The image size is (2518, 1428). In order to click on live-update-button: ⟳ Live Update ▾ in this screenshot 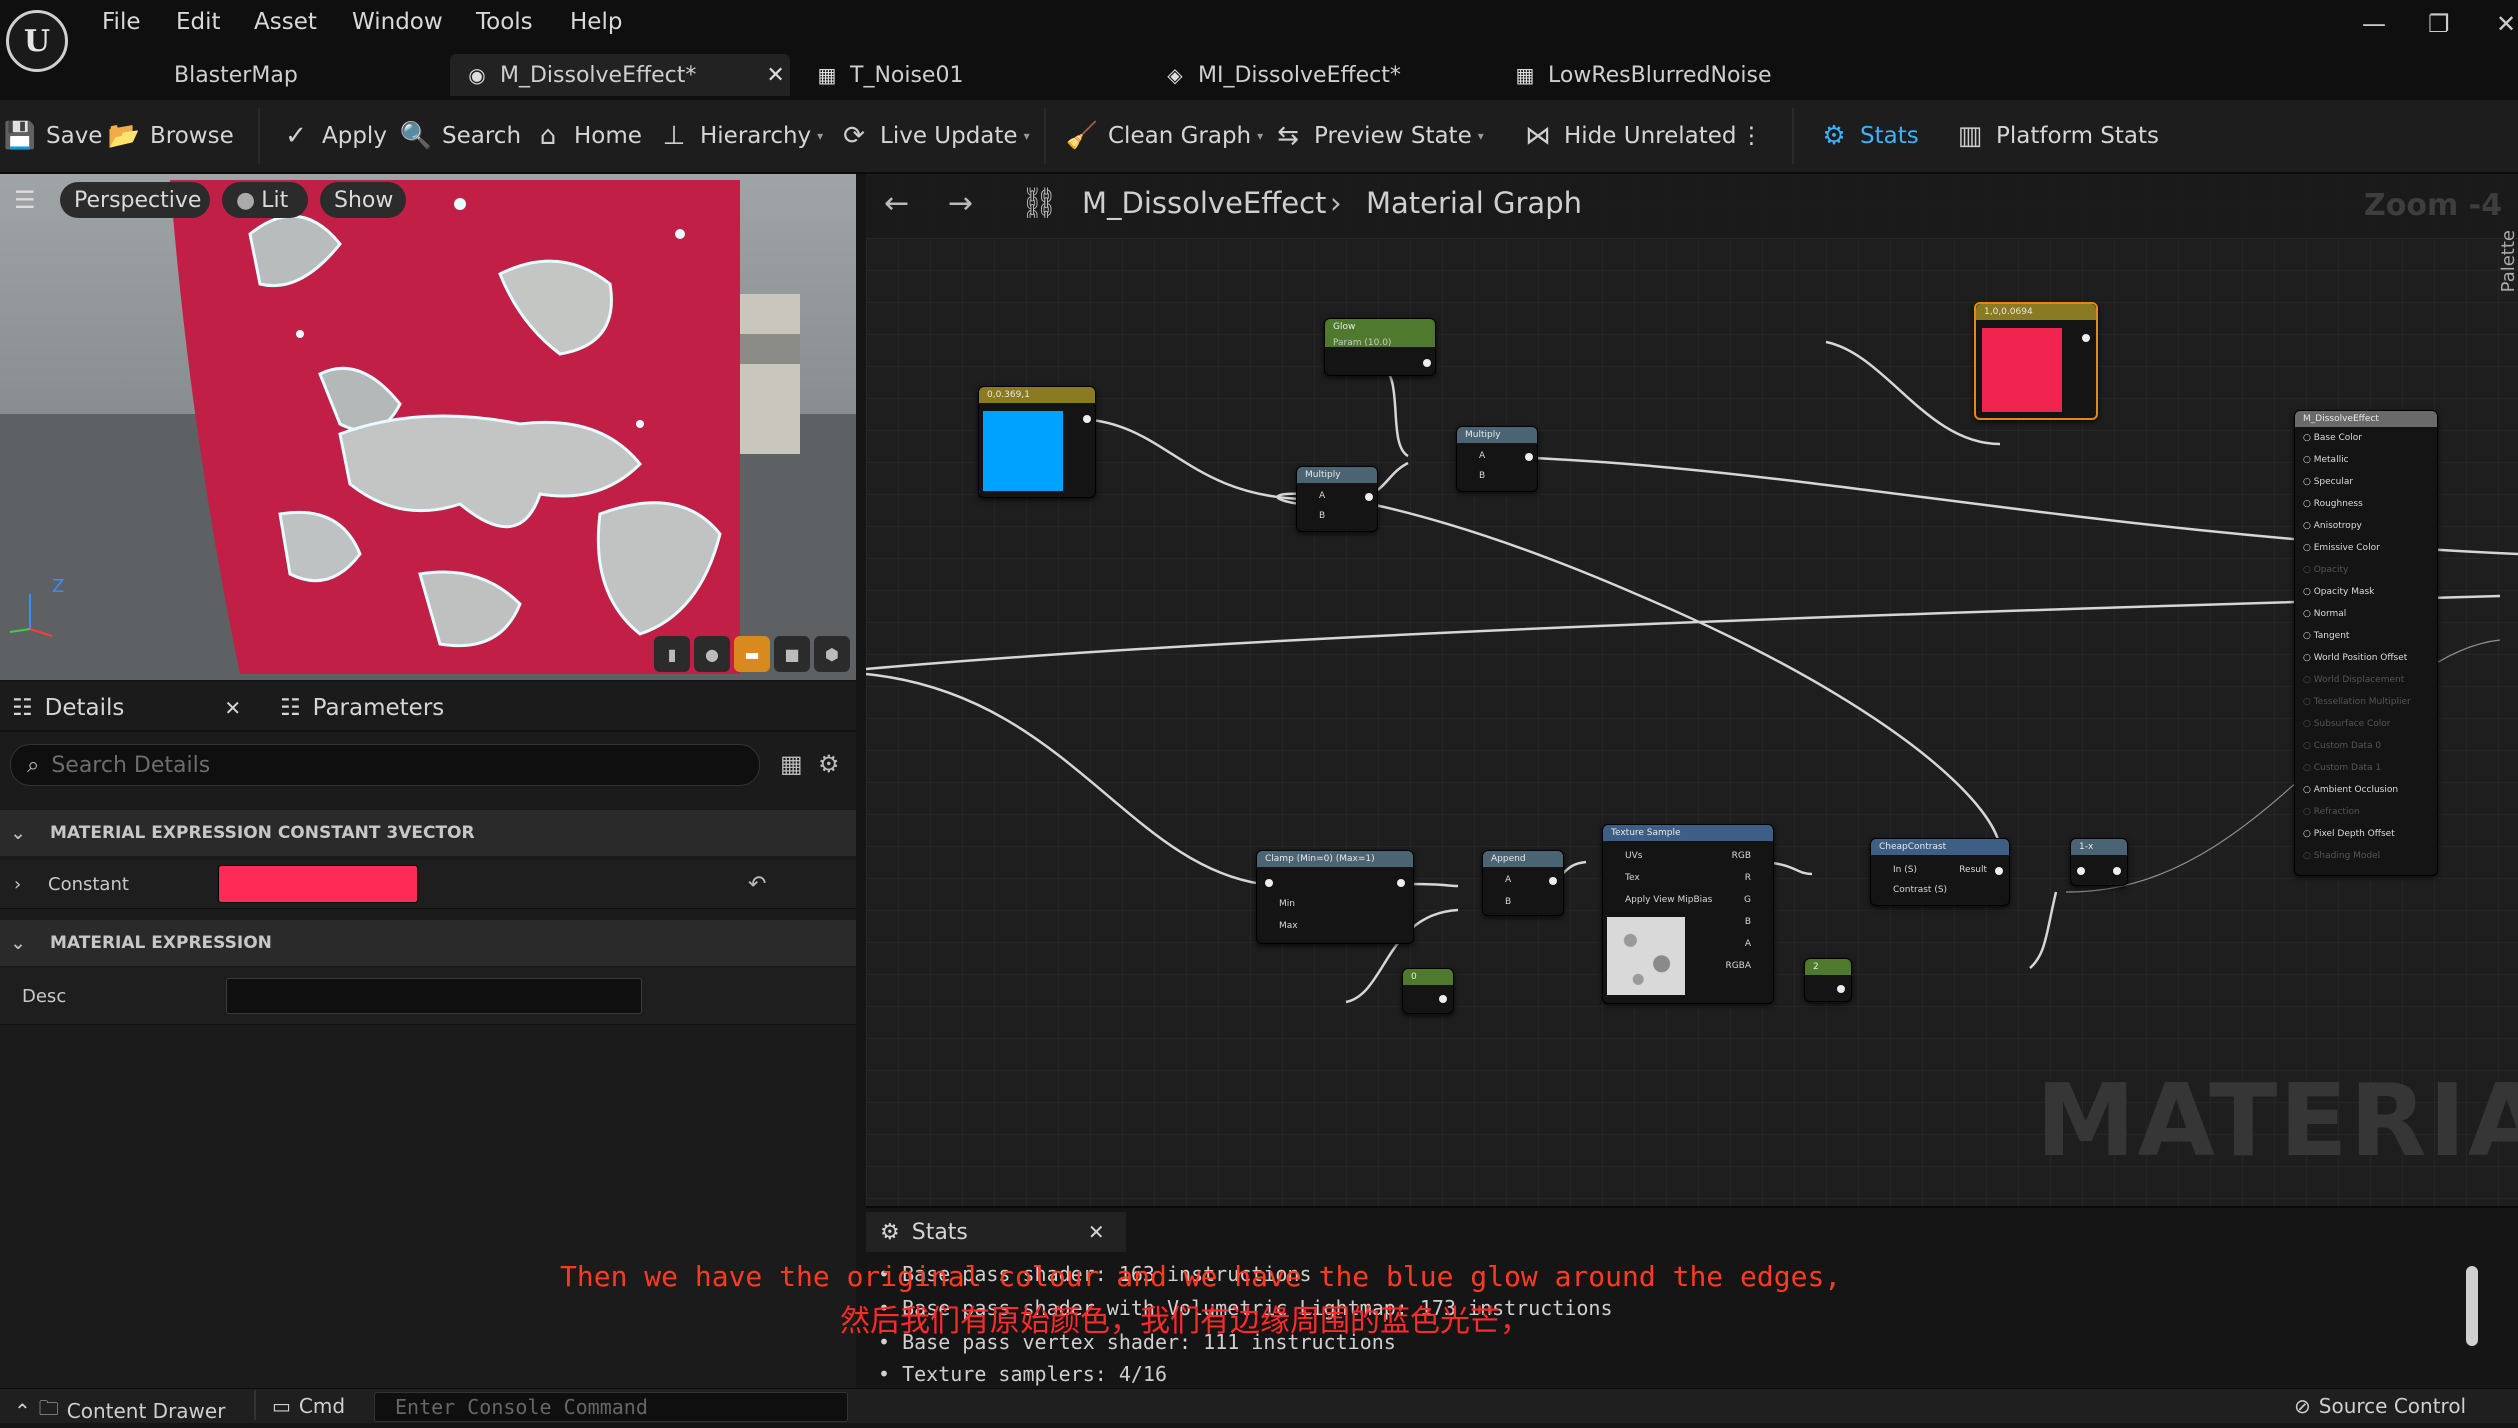, I will do `click(934, 136)`.